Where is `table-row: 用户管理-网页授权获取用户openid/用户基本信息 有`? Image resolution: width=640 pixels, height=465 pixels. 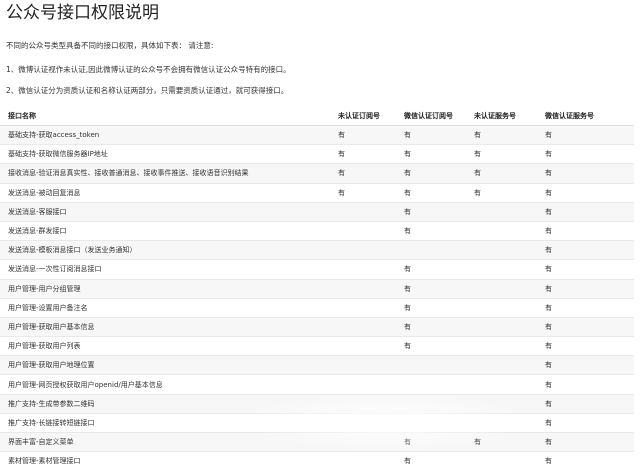
table-row: 用户管理-网页授权获取用户openid/用户基本信息 有 is located at coordinates (317, 384).